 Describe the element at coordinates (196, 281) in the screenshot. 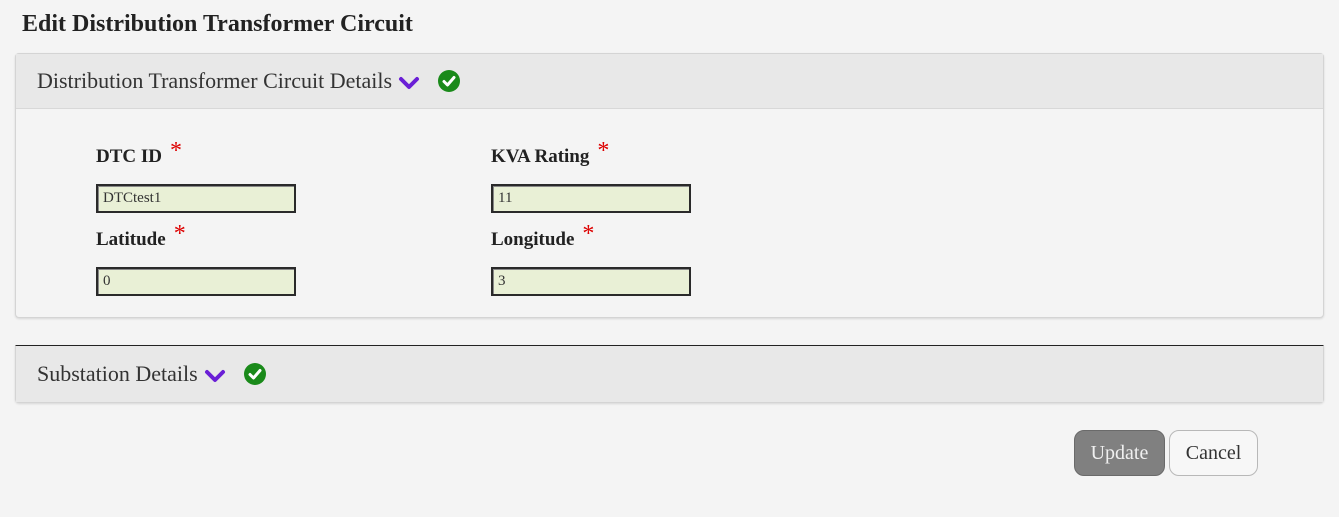

I see `latitude-input` at that location.